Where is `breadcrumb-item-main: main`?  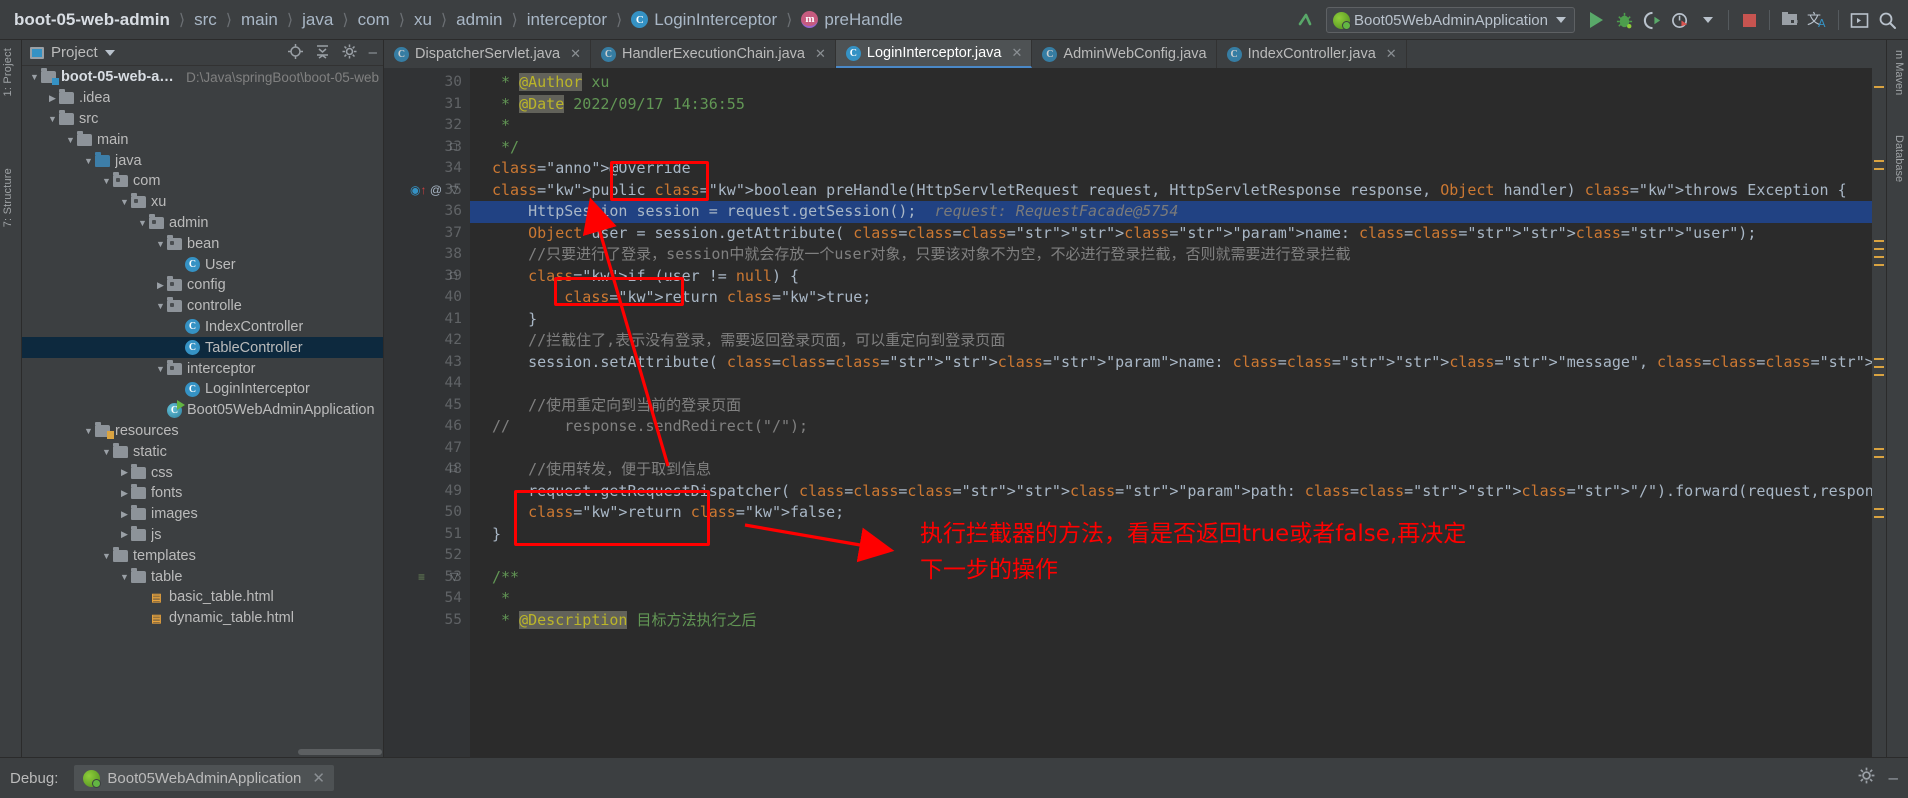
breadcrumb-item-main: main is located at coordinates (259, 20).